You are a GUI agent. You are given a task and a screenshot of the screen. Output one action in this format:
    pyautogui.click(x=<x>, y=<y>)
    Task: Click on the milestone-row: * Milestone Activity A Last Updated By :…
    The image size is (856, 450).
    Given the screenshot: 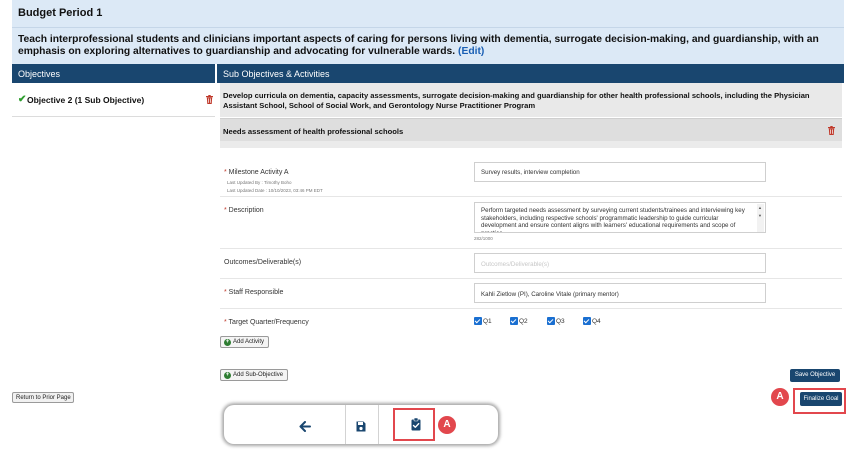 What is the action you would take?
    pyautogui.click(x=531, y=176)
    